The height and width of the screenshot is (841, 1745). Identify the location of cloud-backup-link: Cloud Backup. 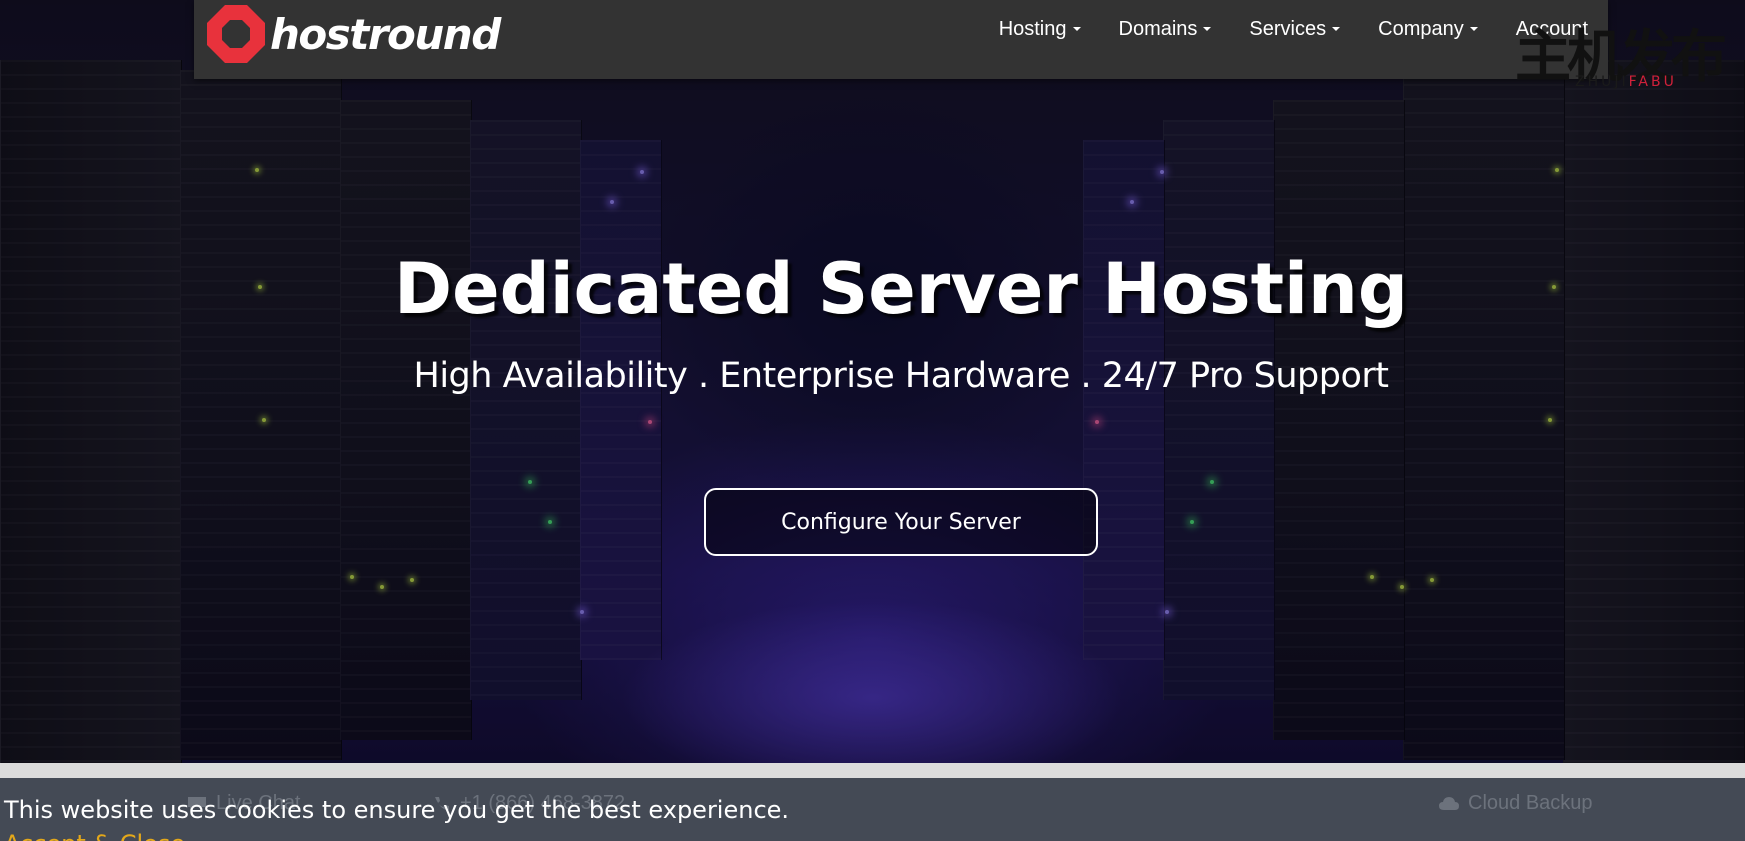
(1515, 803).